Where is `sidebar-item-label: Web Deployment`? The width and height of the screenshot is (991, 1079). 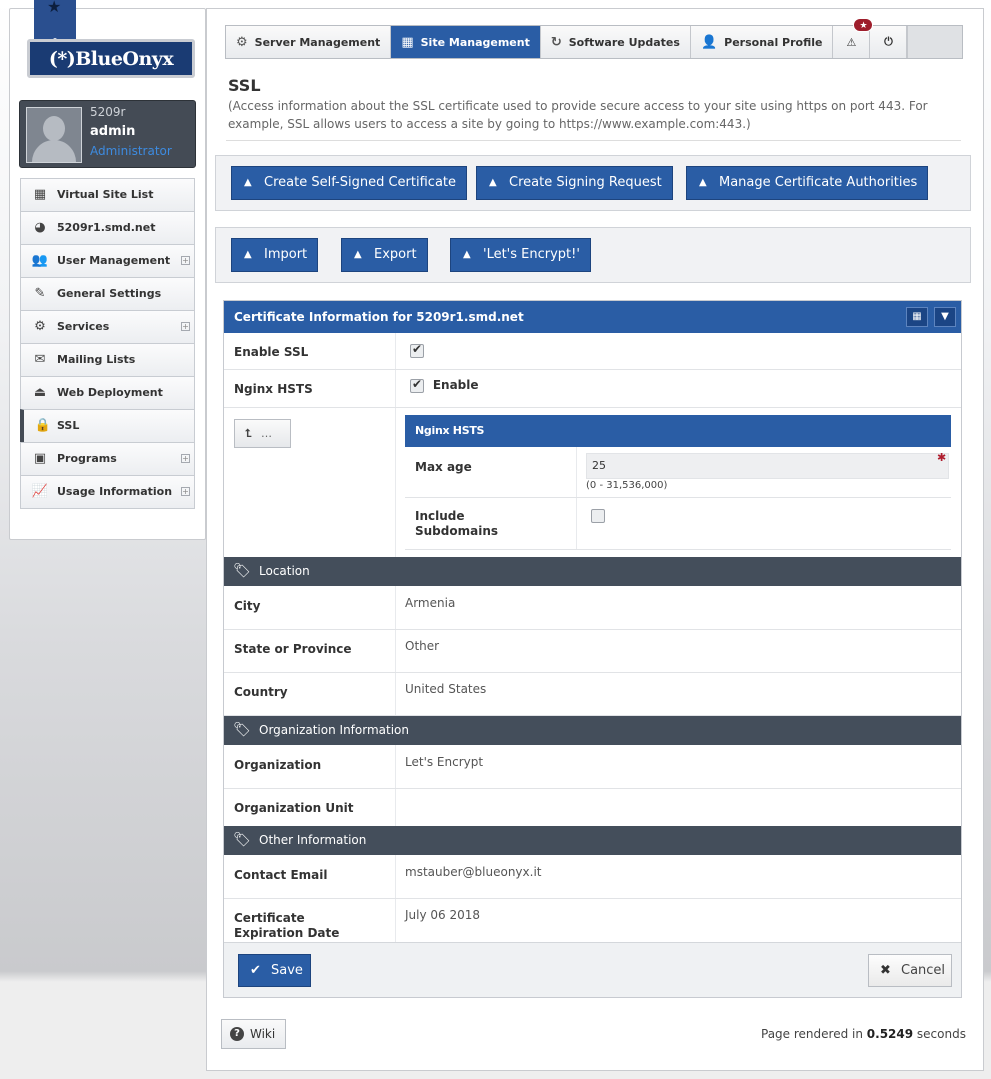 sidebar-item-label: Web Deployment is located at coordinates (110, 392).